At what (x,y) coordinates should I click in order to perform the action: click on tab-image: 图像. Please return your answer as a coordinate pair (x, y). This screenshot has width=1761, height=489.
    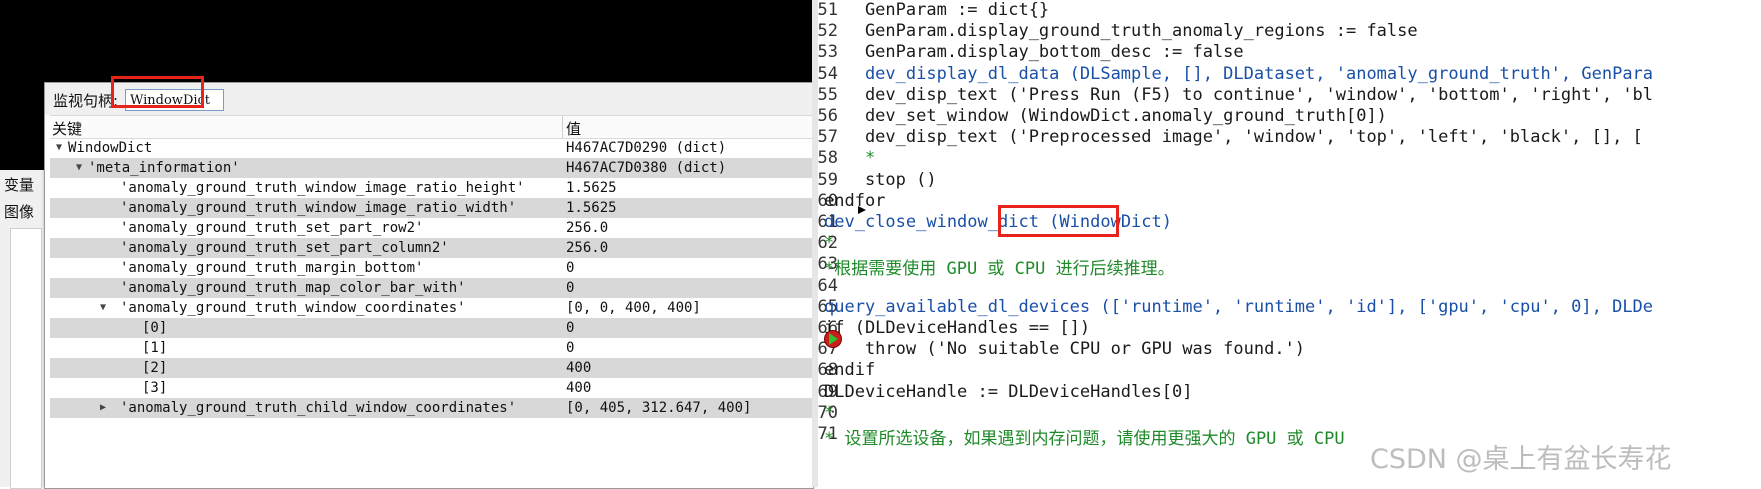
    Looking at the image, I should click on (19, 211).